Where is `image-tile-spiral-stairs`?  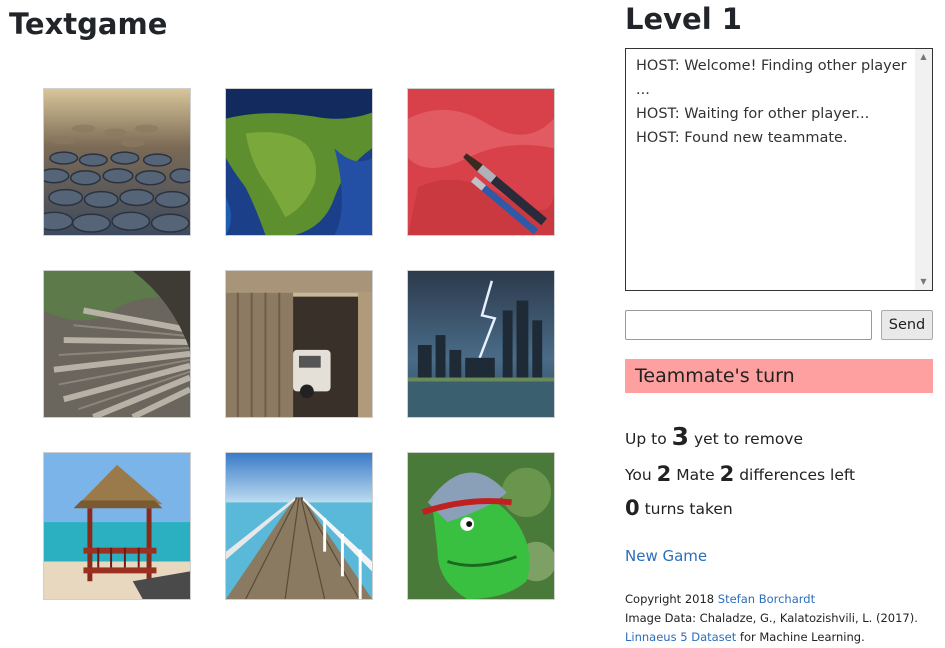
image-tile-spiral-stairs is located at coordinates (117, 344).